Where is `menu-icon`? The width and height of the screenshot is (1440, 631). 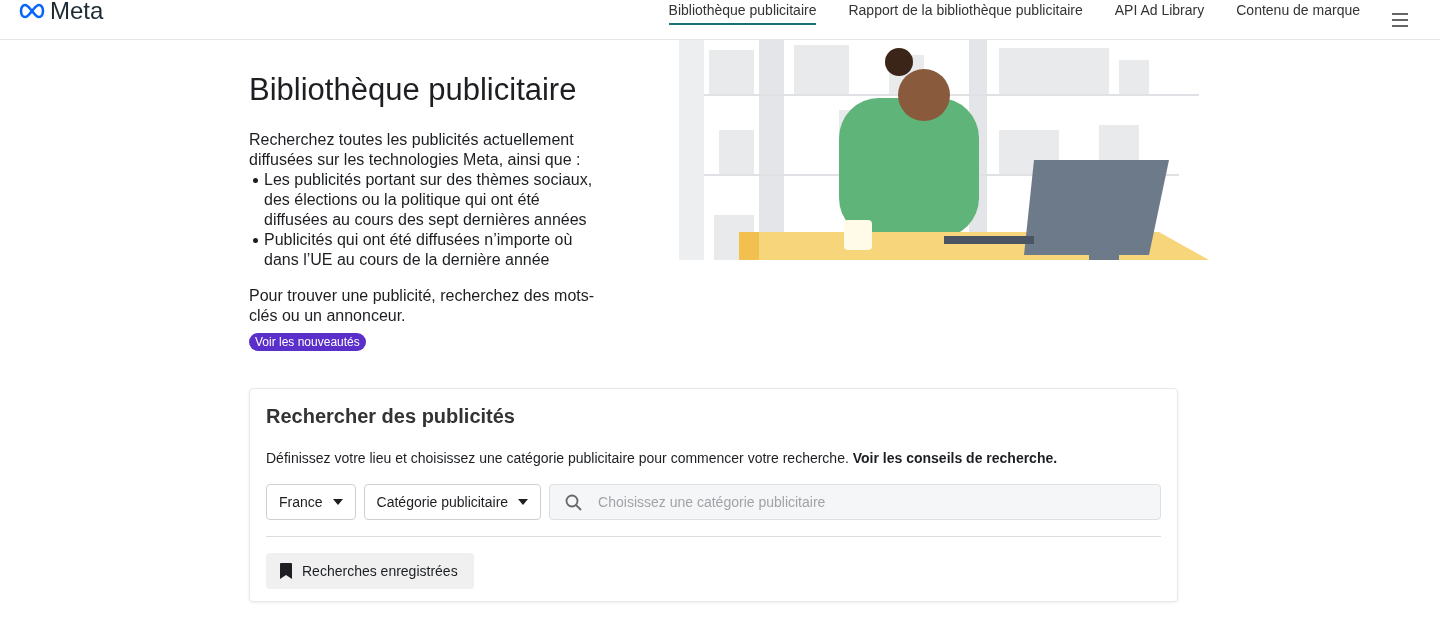 menu-icon is located at coordinates (1400, 19).